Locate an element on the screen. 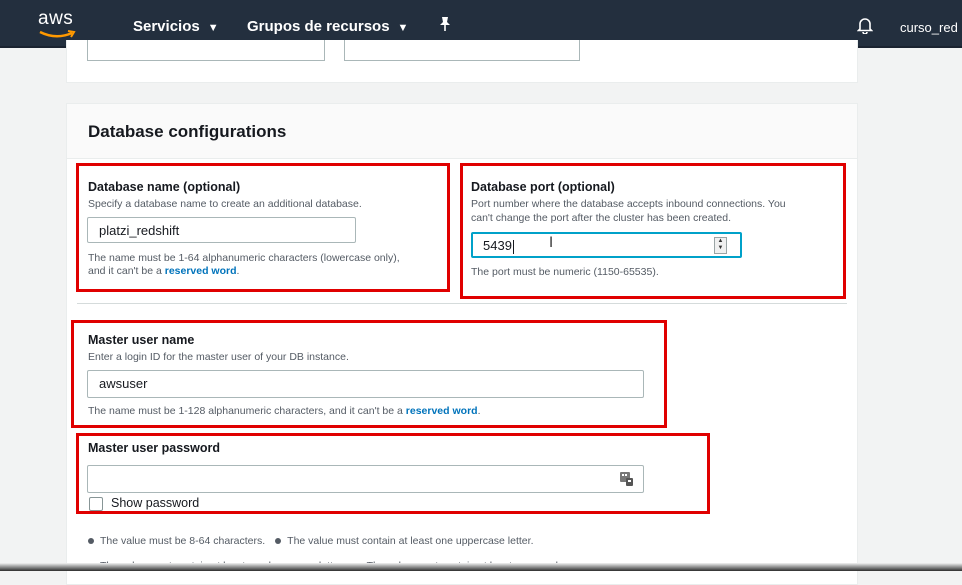  pin-icon is located at coordinates (445, 24).